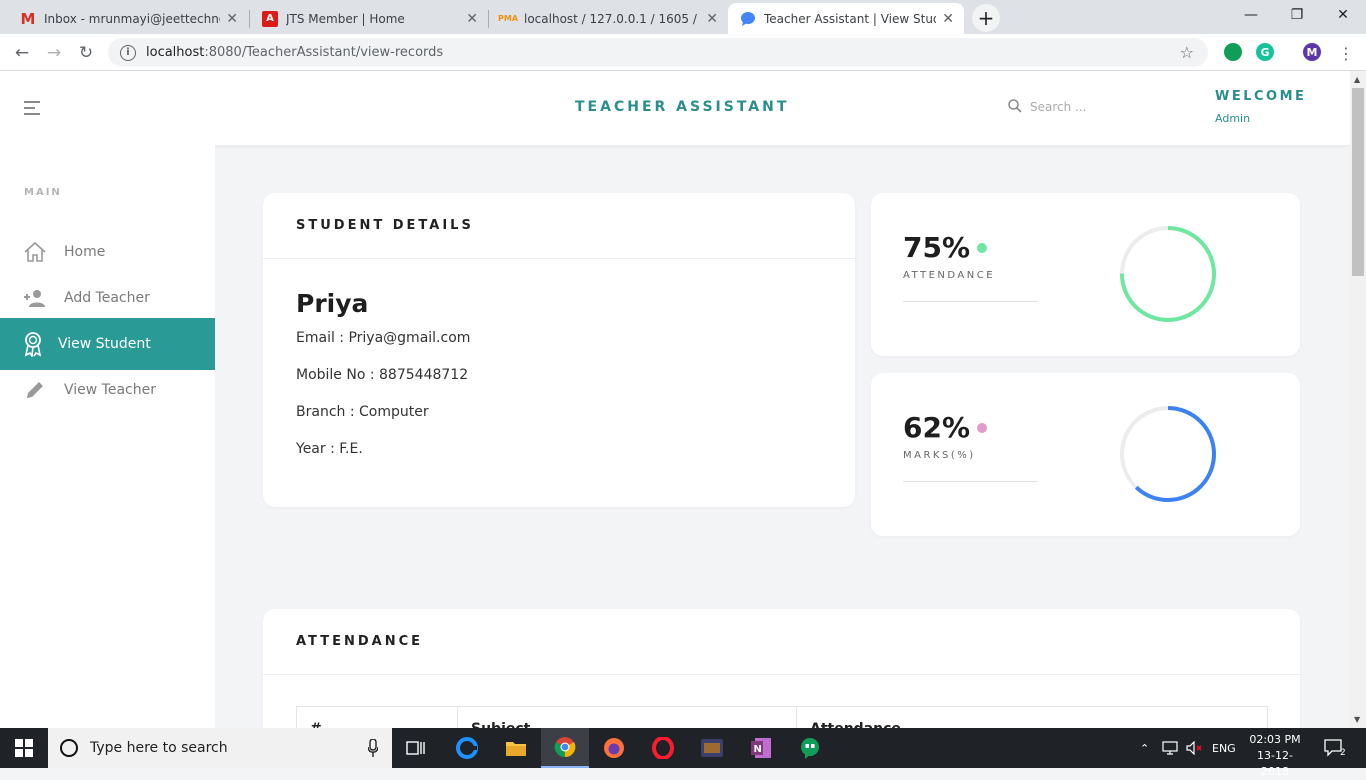 Image resolution: width=1366 pixels, height=780 pixels. I want to click on student-mobile: Mobile No : 8875448712, so click(382, 375).